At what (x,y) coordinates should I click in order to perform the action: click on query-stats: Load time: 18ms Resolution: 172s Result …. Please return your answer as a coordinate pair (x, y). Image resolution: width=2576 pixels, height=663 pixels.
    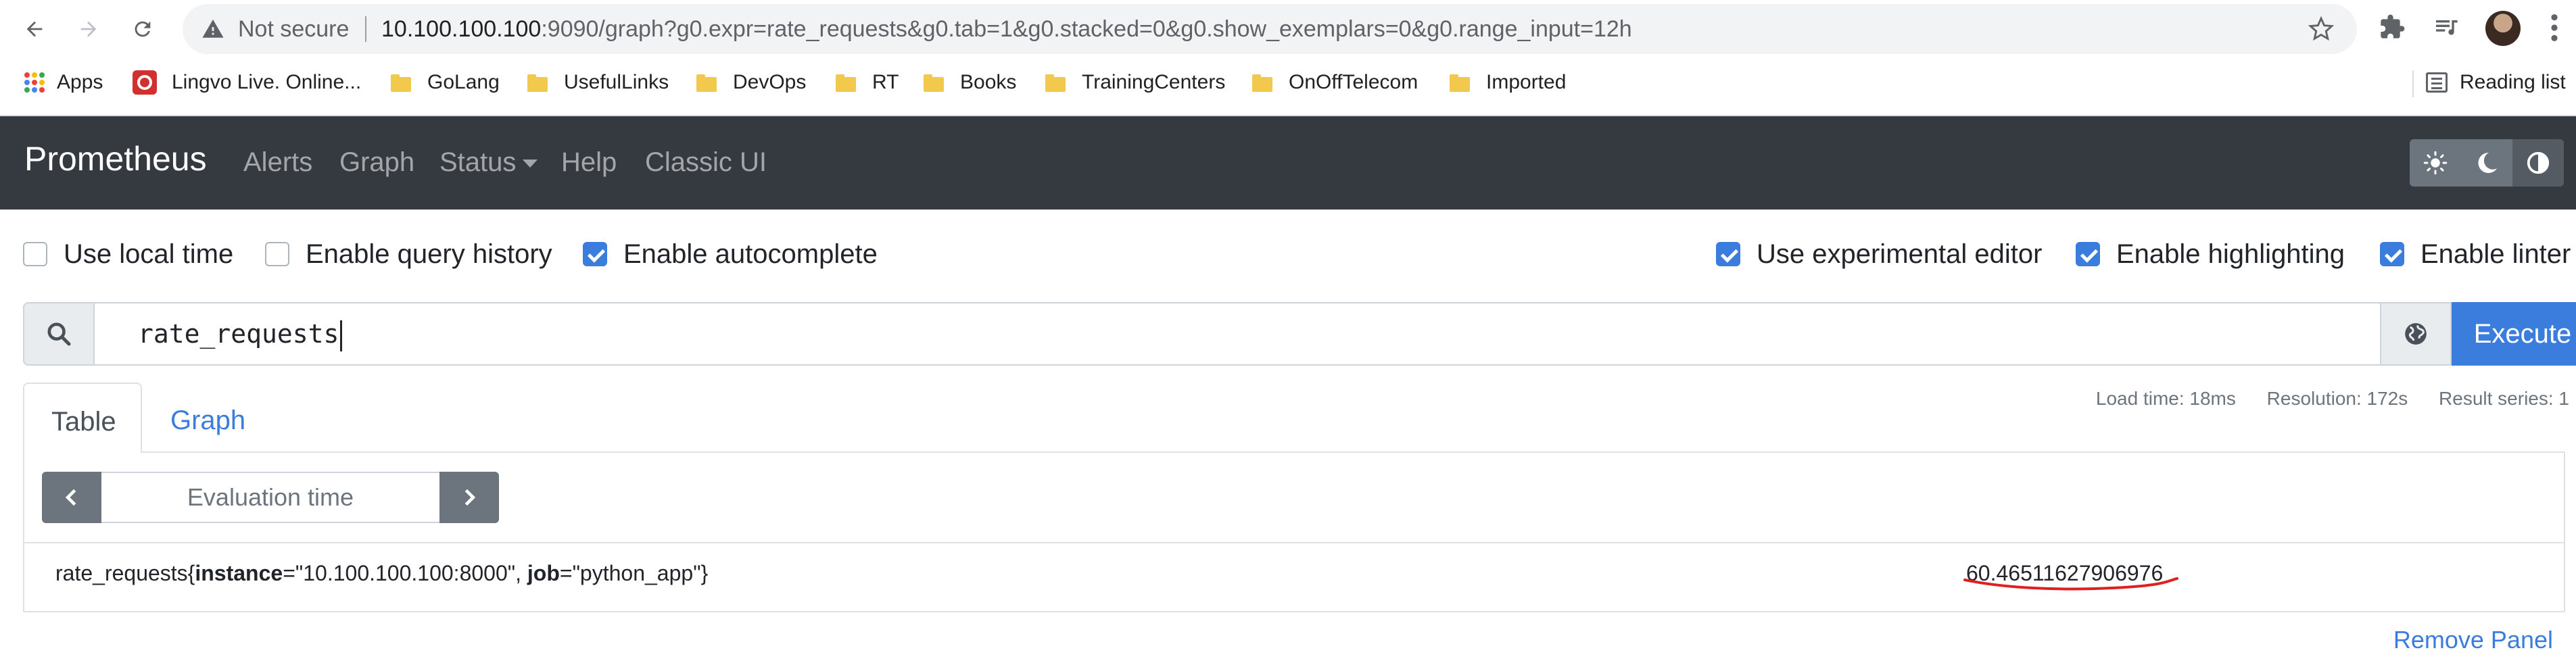
    Looking at the image, I should click on (2319, 399).